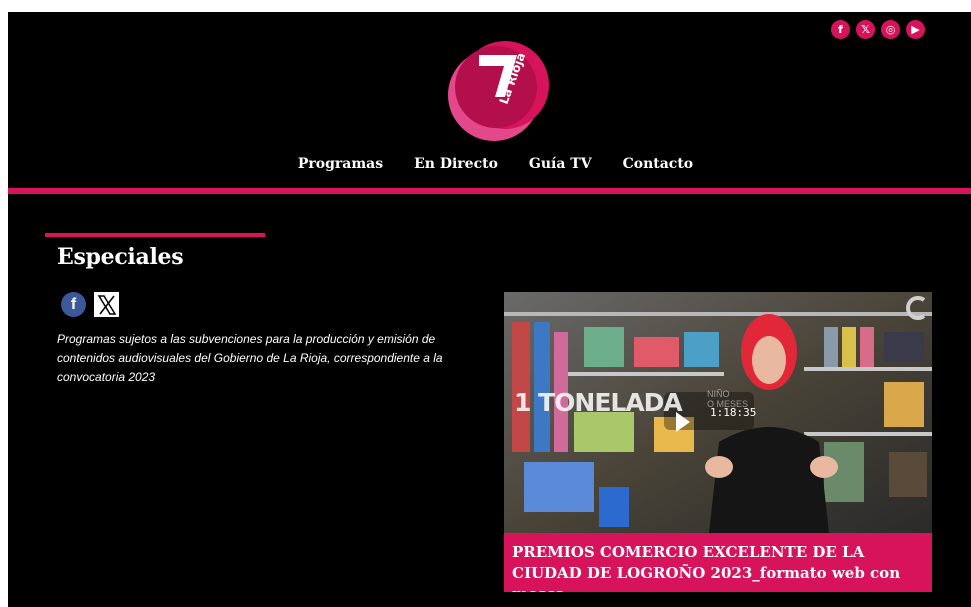 The image size is (971, 607). I want to click on share-buttons: f, so click(90, 304).